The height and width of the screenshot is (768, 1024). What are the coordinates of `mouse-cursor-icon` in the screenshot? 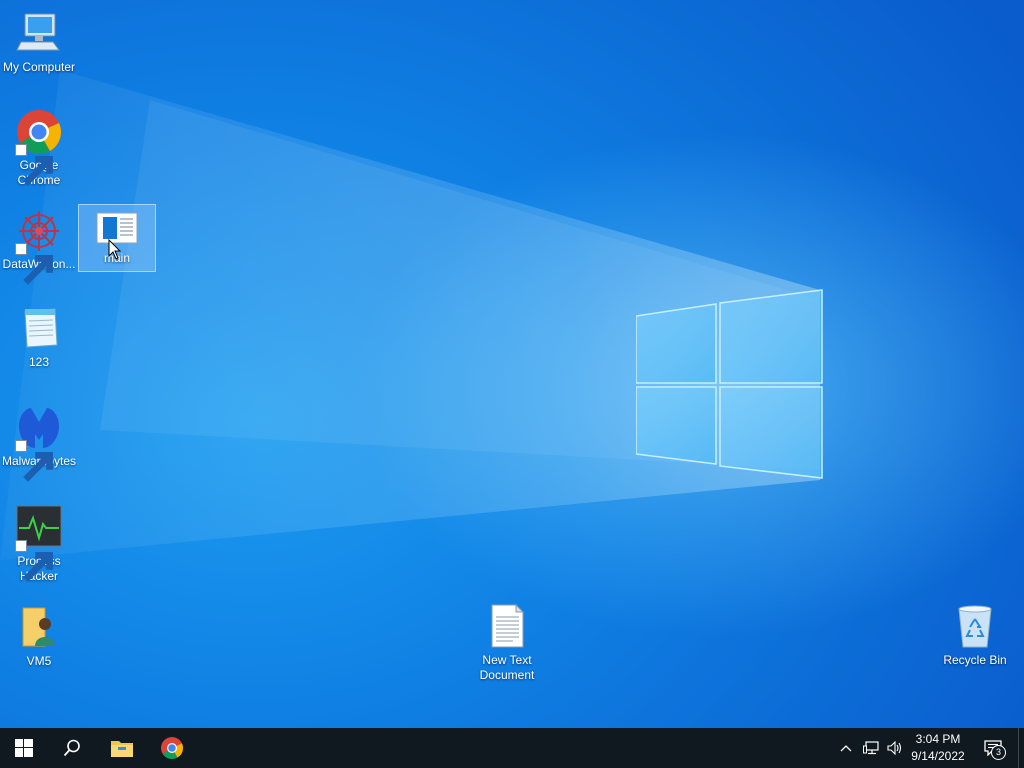 It's located at (115, 249).